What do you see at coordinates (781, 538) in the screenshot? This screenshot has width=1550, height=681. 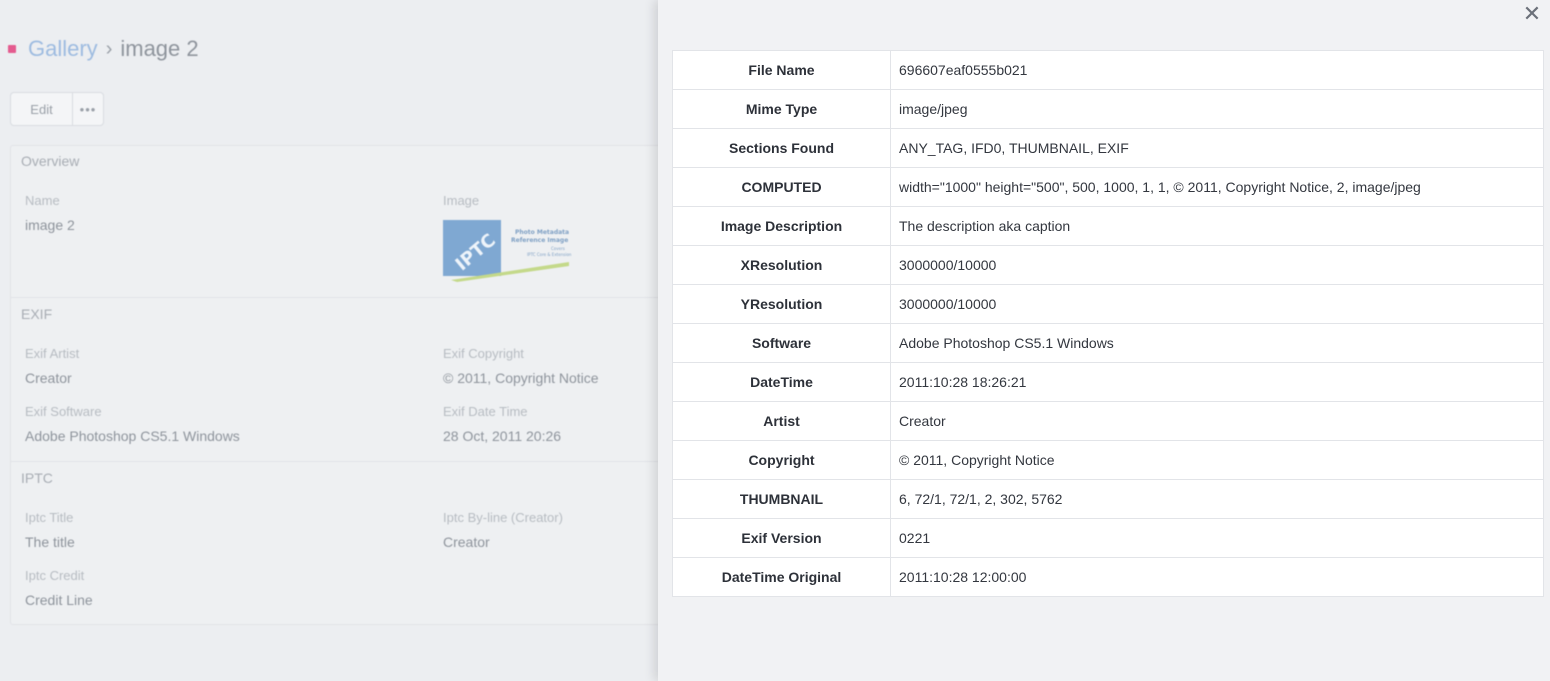 I see `metadata-key: Exif Version` at bounding box center [781, 538].